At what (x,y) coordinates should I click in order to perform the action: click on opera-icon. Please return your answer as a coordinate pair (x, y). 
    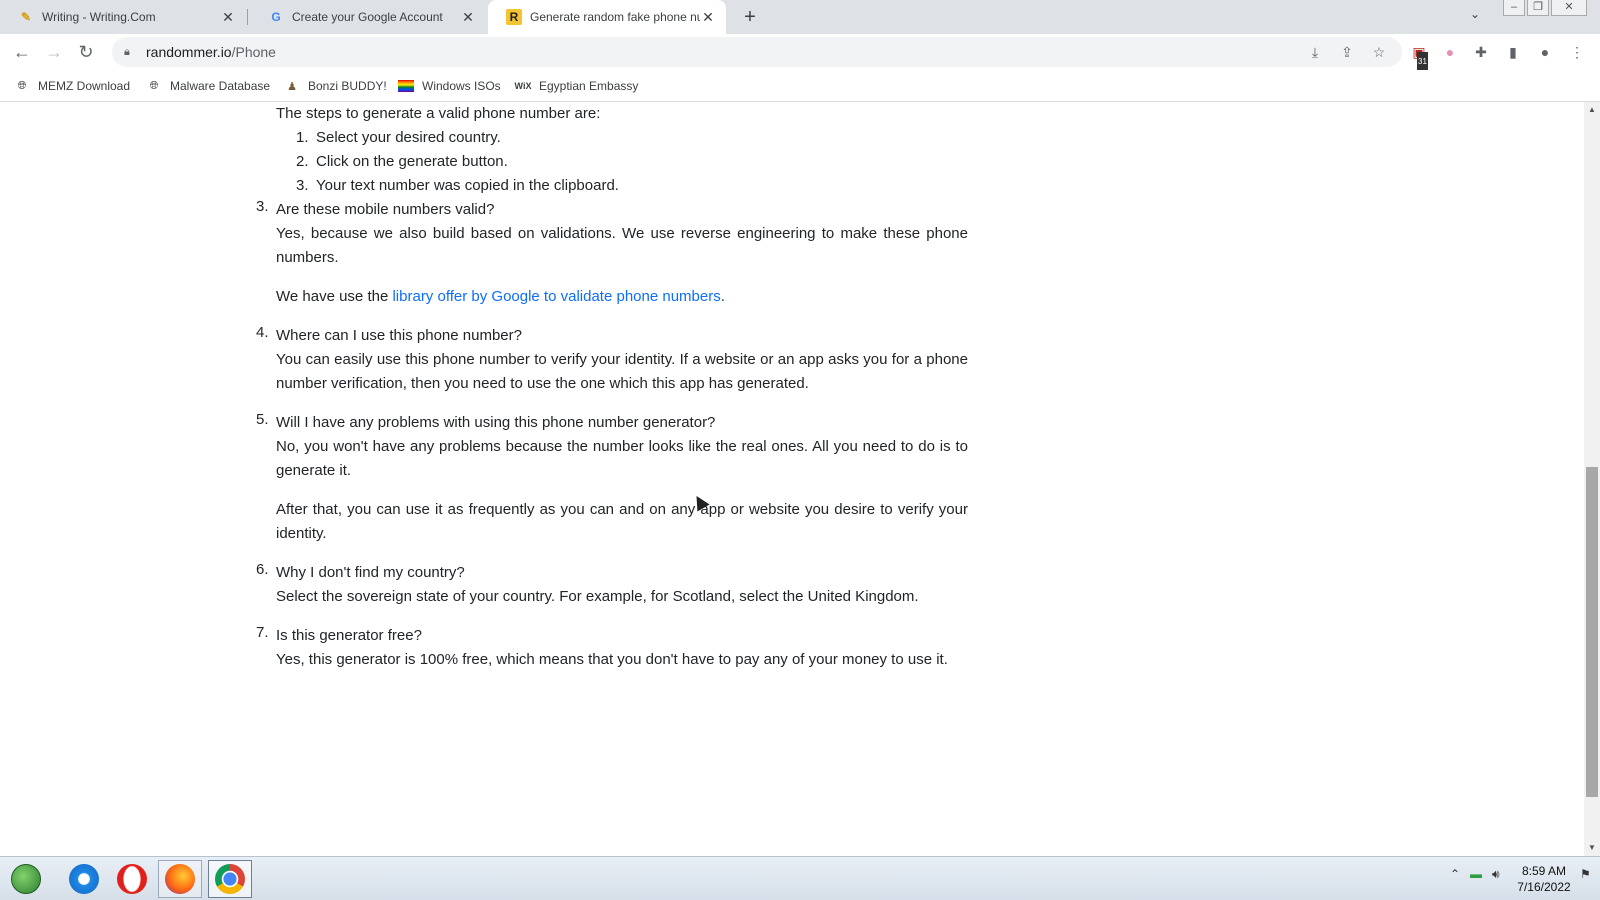
    Looking at the image, I should click on (132, 879).